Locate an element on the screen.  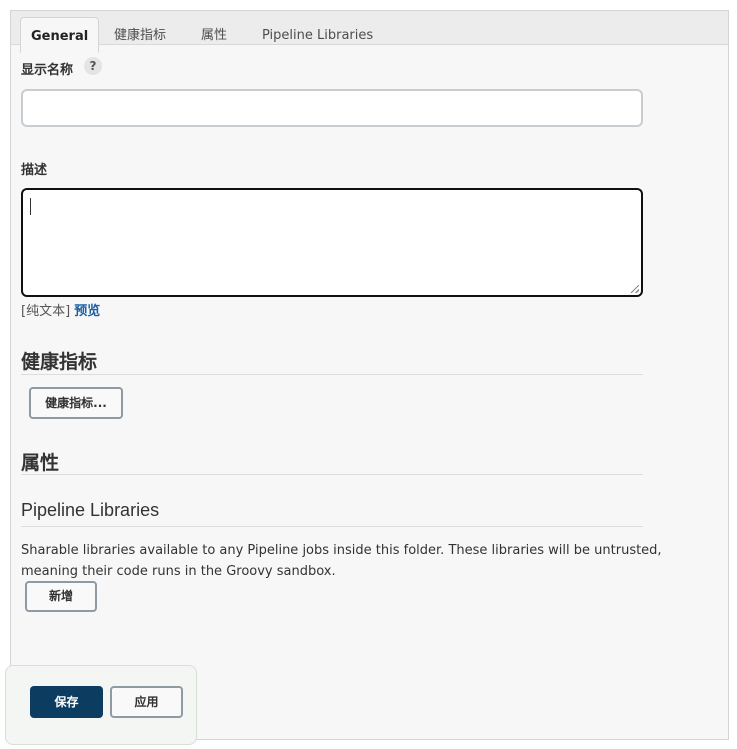
help-icon: ? is located at coordinates (93, 66).